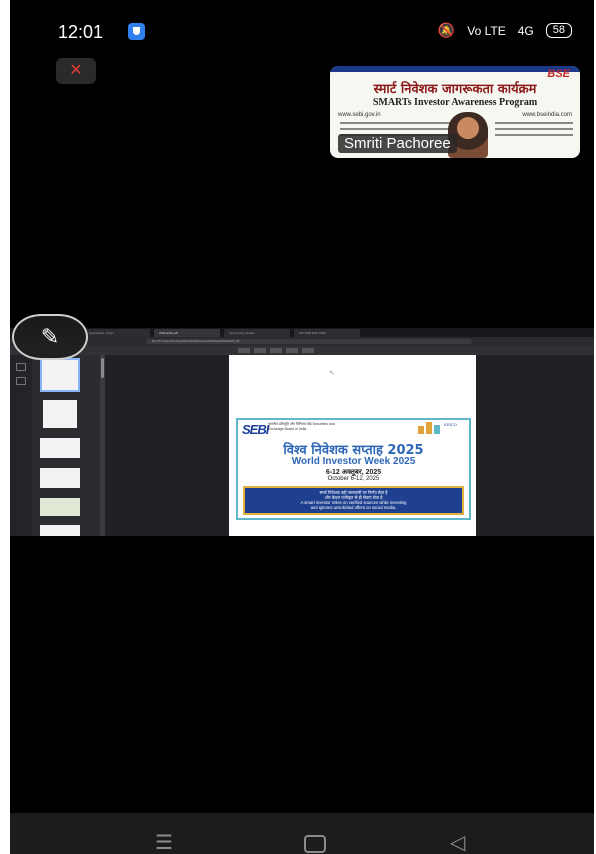  I want to click on status-icons: 🔕 Vo LTE 4G 58, so click(505, 30).